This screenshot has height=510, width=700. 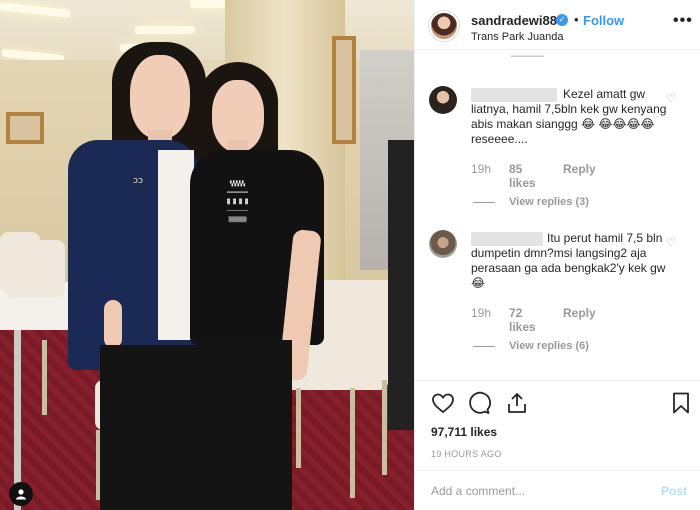 I want to click on brooch: ↄↄ, so click(x=138, y=181).